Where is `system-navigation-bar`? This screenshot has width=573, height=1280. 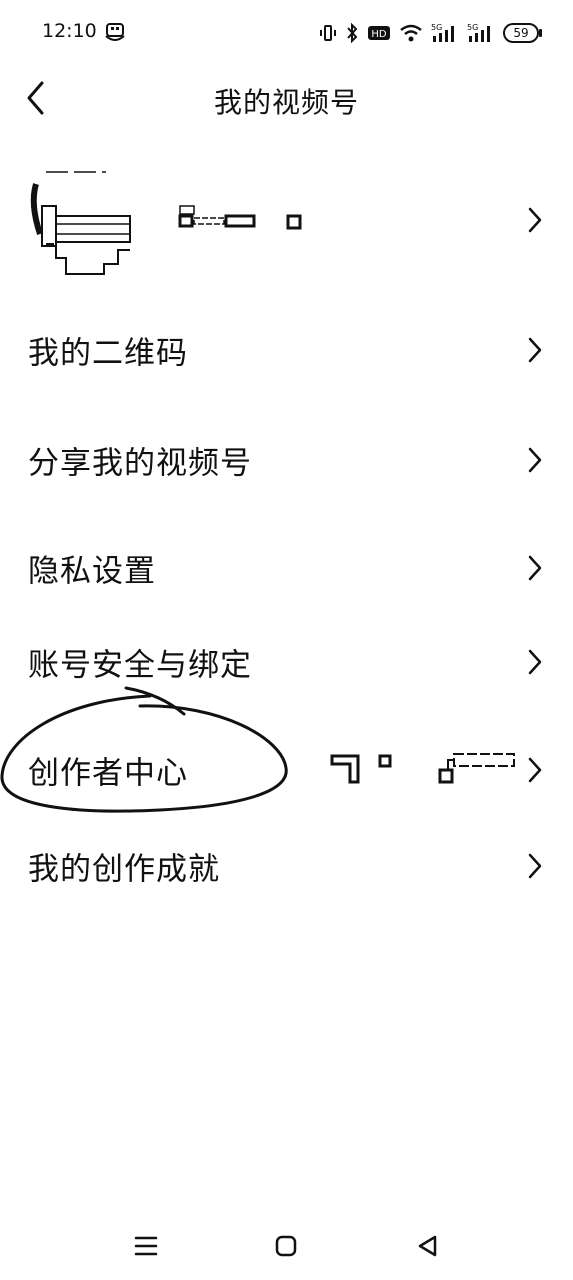
system-navigation-bar is located at coordinates (286, 1244).